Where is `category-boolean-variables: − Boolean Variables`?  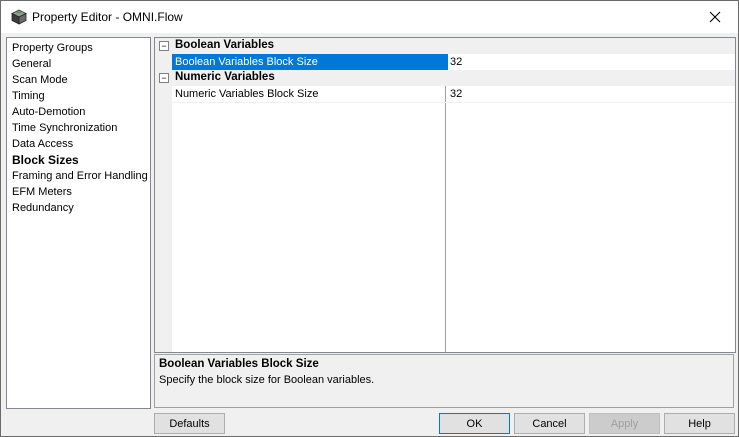 category-boolean-variables: − Boolean Variables is located at coordinates (445, 46).